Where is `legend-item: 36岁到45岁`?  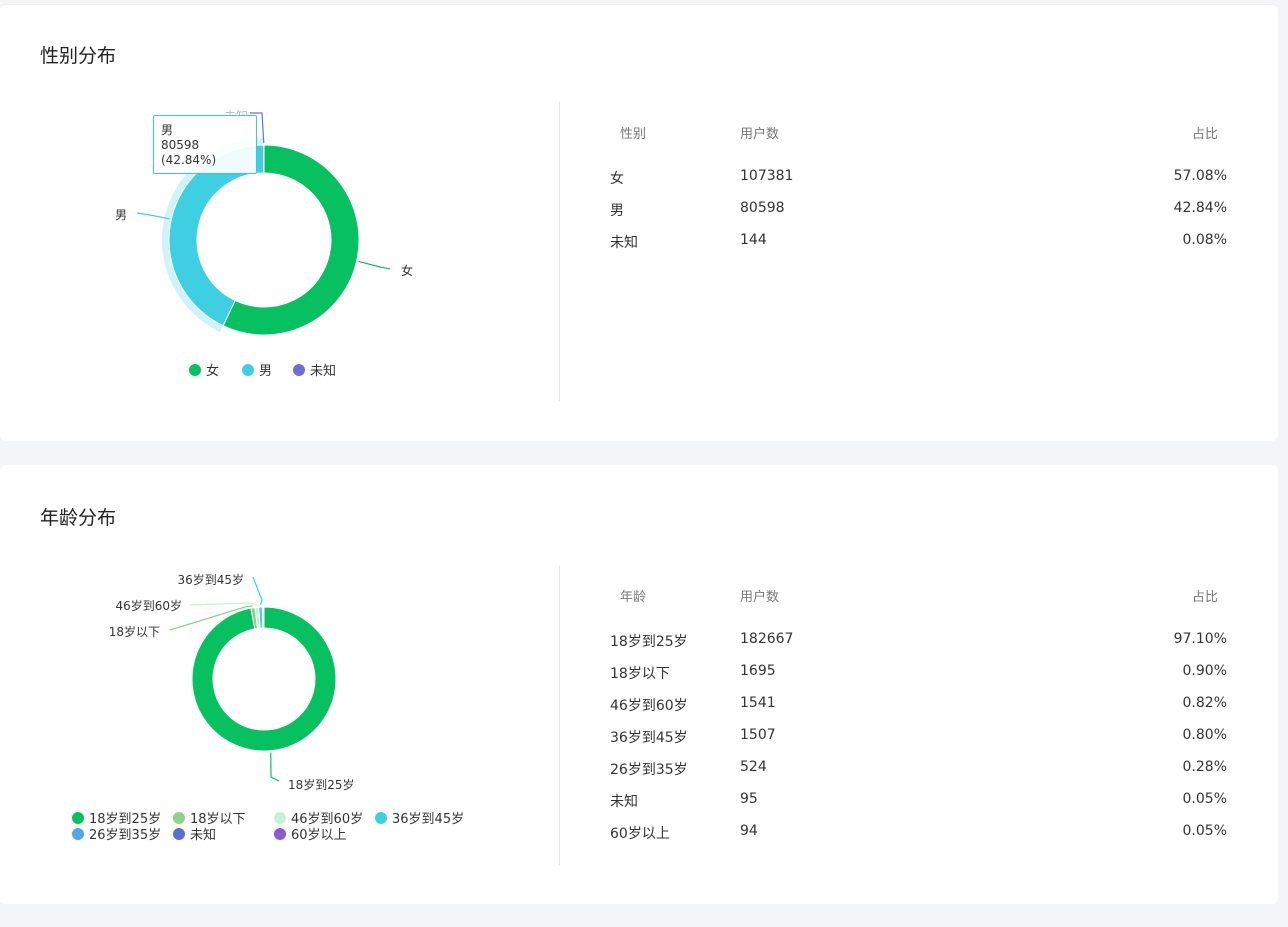
legend-item: 36岁到45岁 is located at coordinates (419, 820).